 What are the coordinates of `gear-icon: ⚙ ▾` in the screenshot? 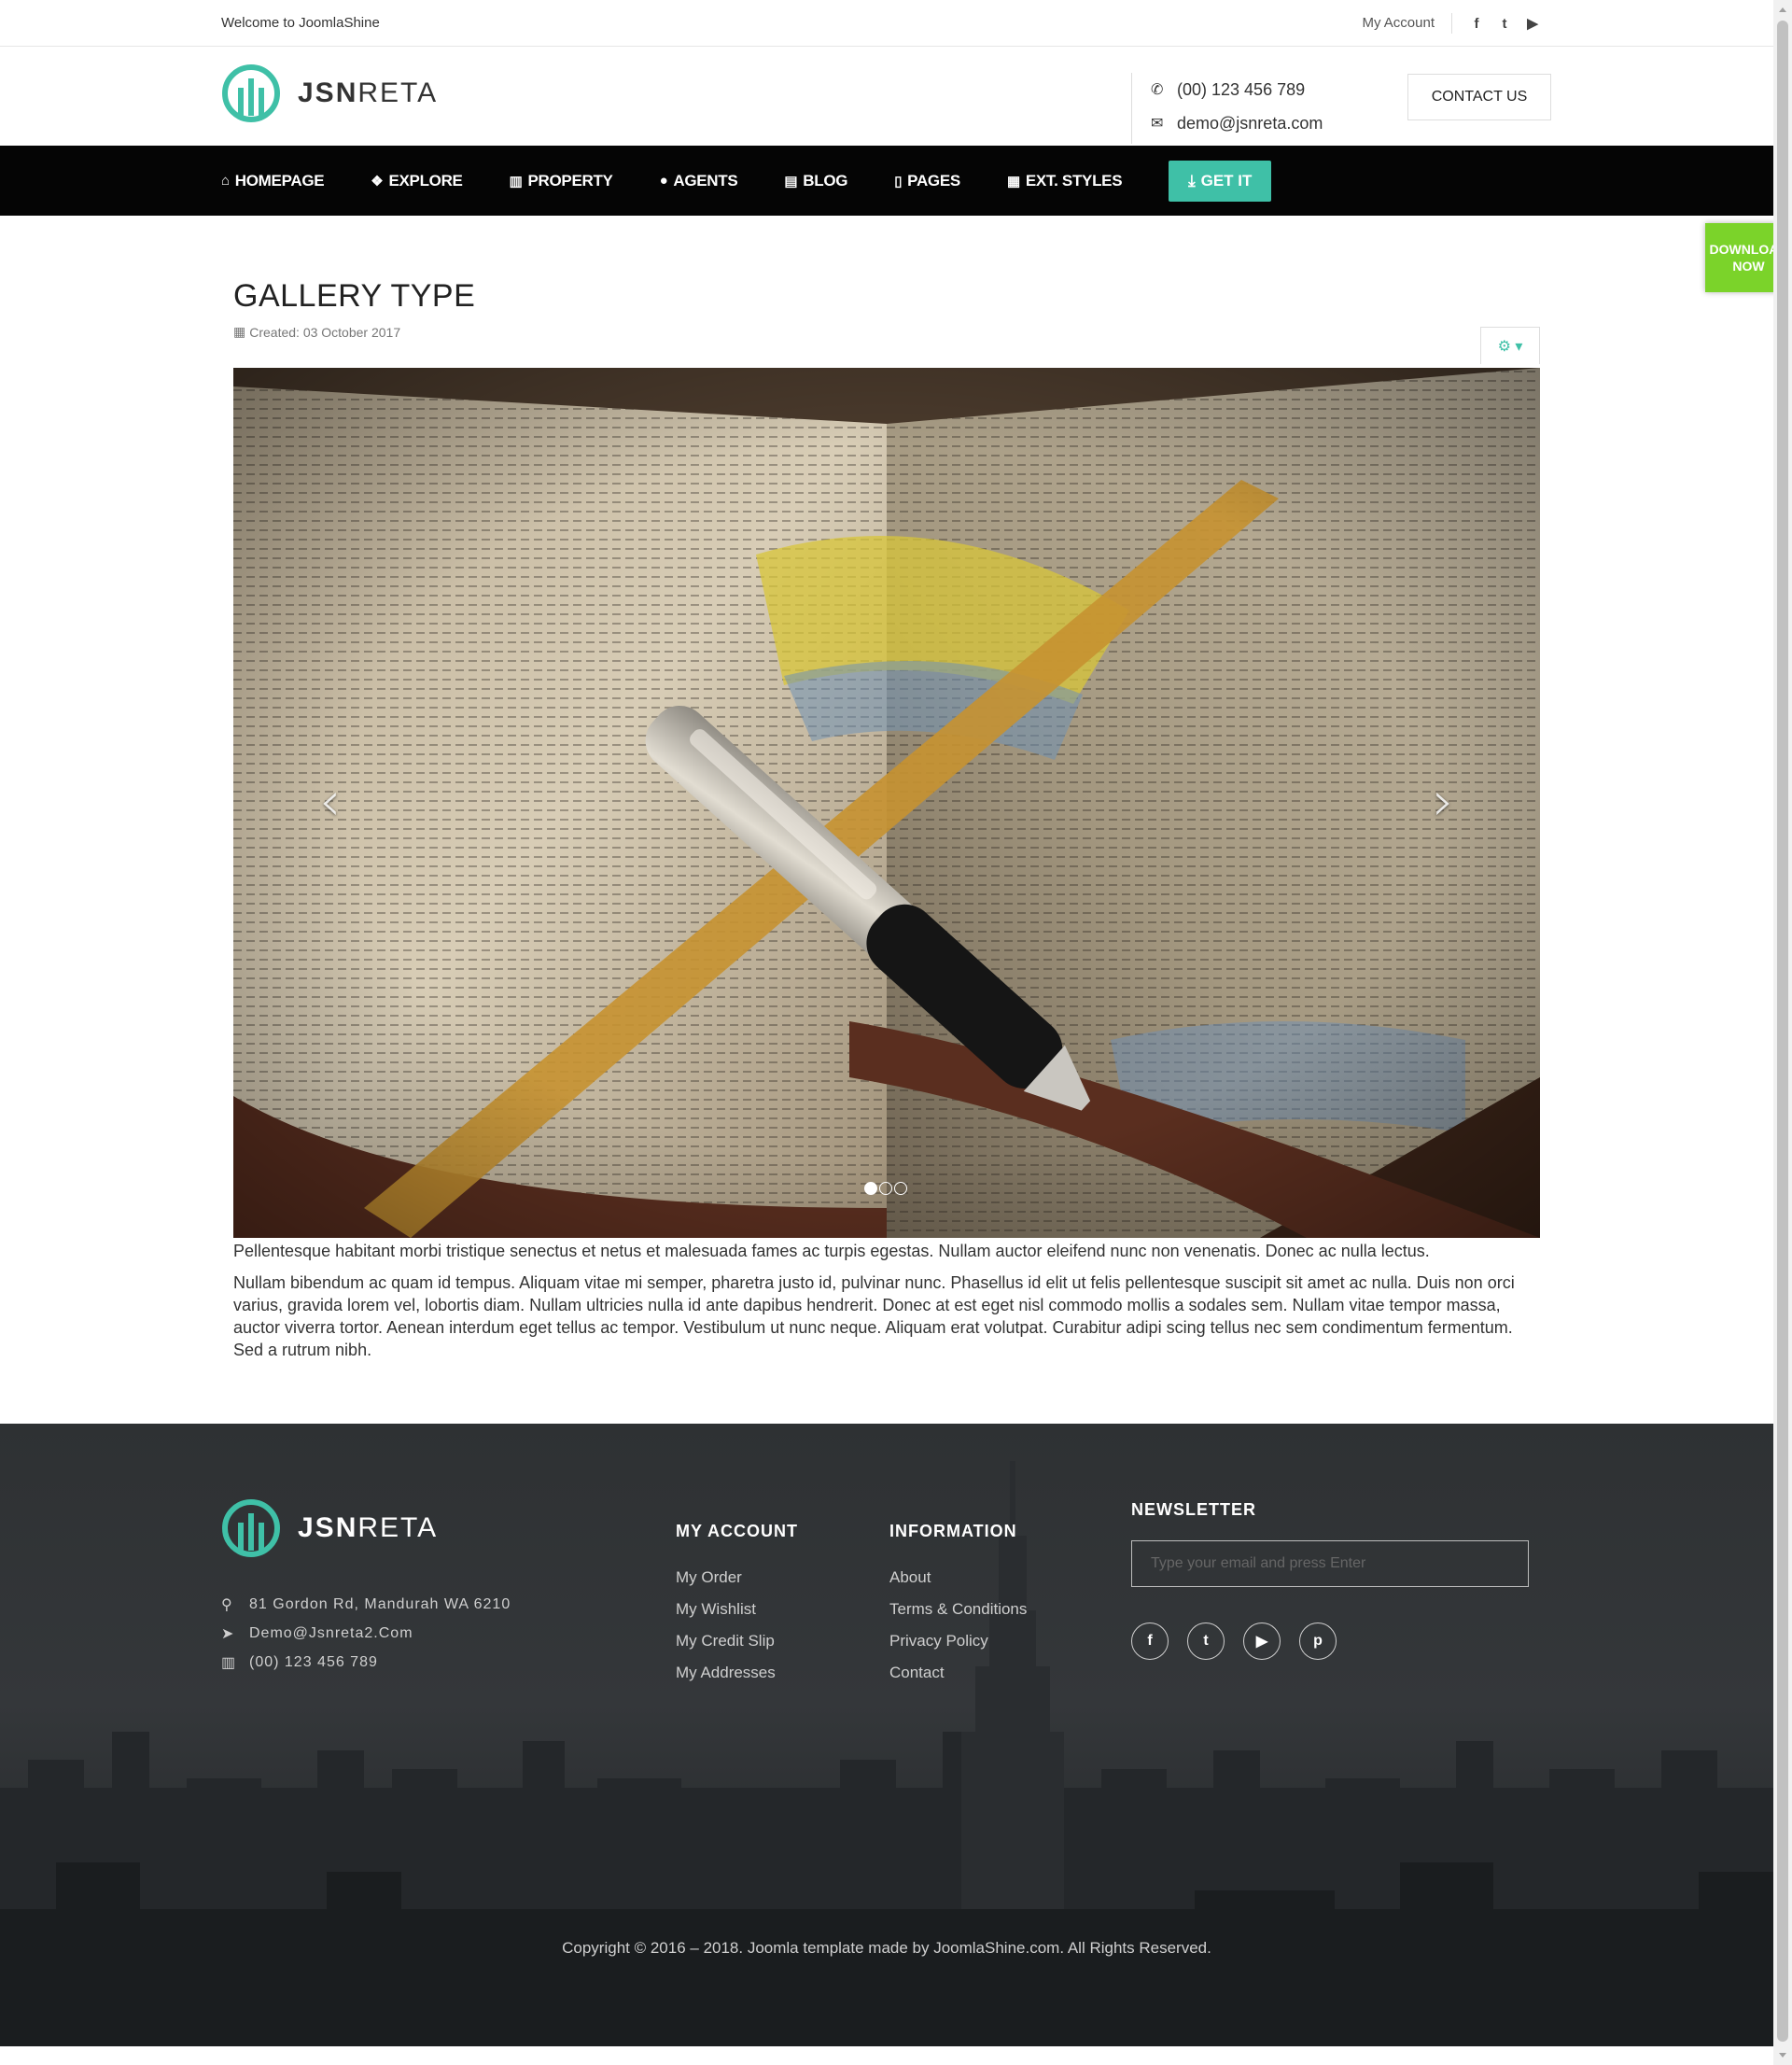 It's located at (1510, 346).